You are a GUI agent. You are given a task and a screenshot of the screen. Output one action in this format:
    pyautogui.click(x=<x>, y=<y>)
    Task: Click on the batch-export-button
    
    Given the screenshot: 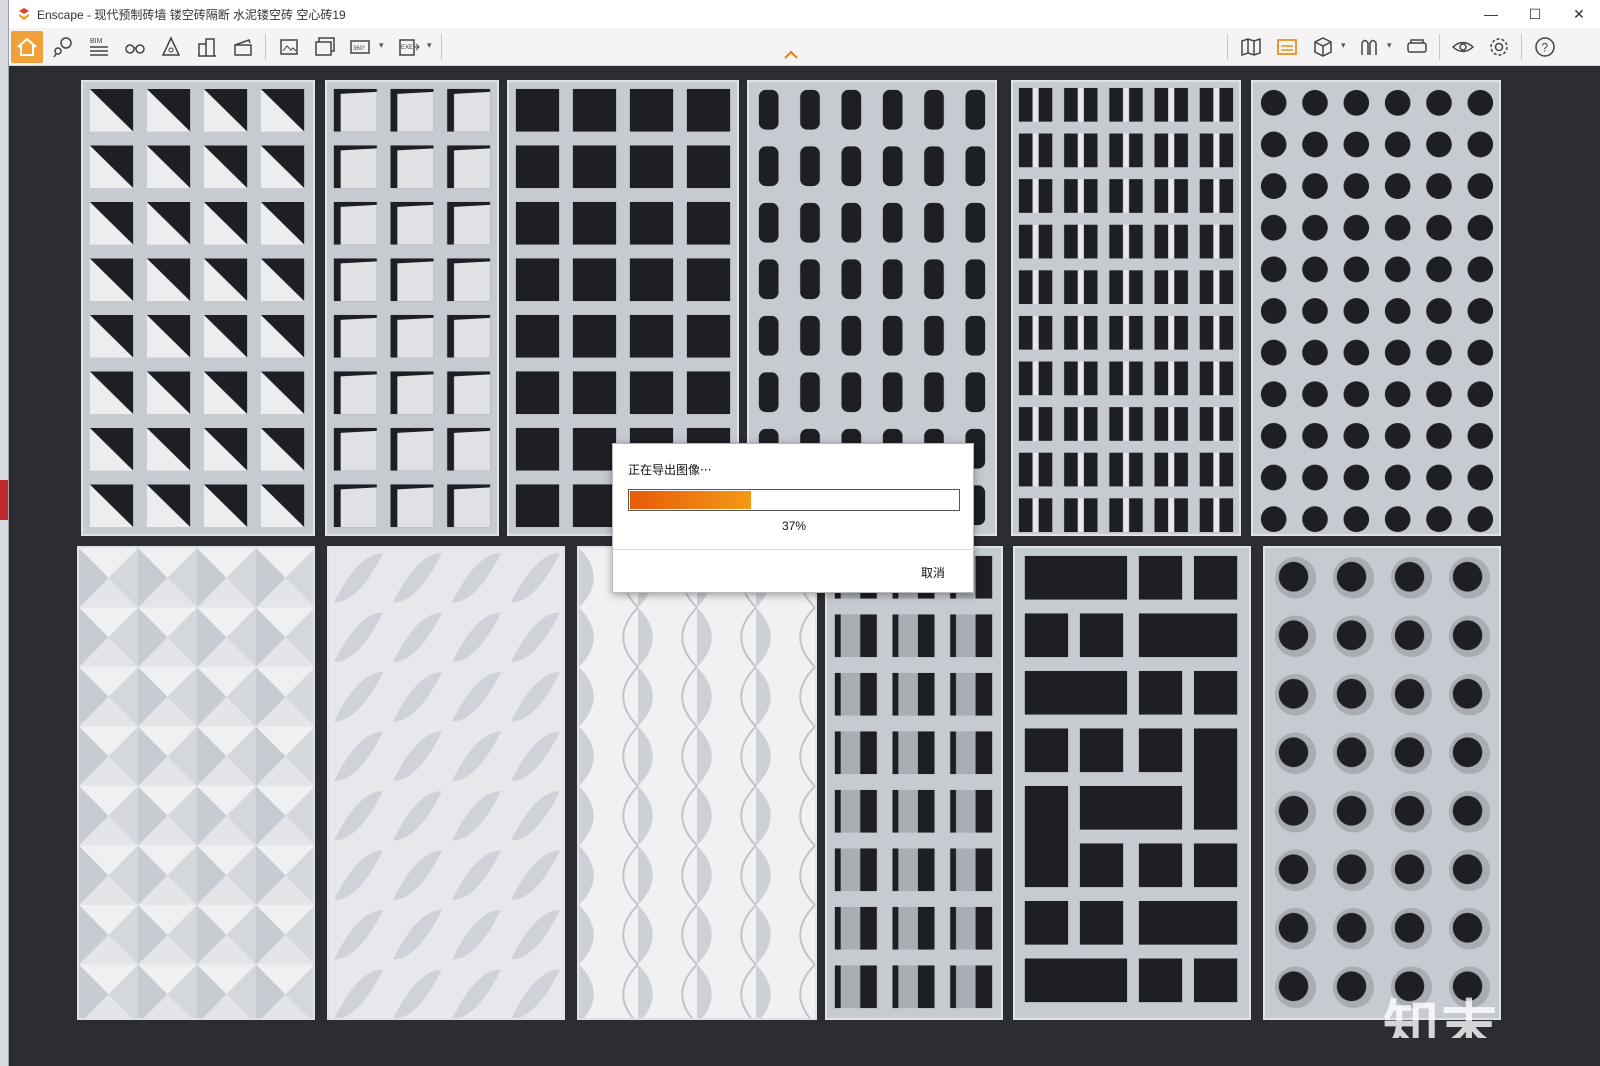 What is the action you would take?
    pyautogui.click(x=325, y=47)
    